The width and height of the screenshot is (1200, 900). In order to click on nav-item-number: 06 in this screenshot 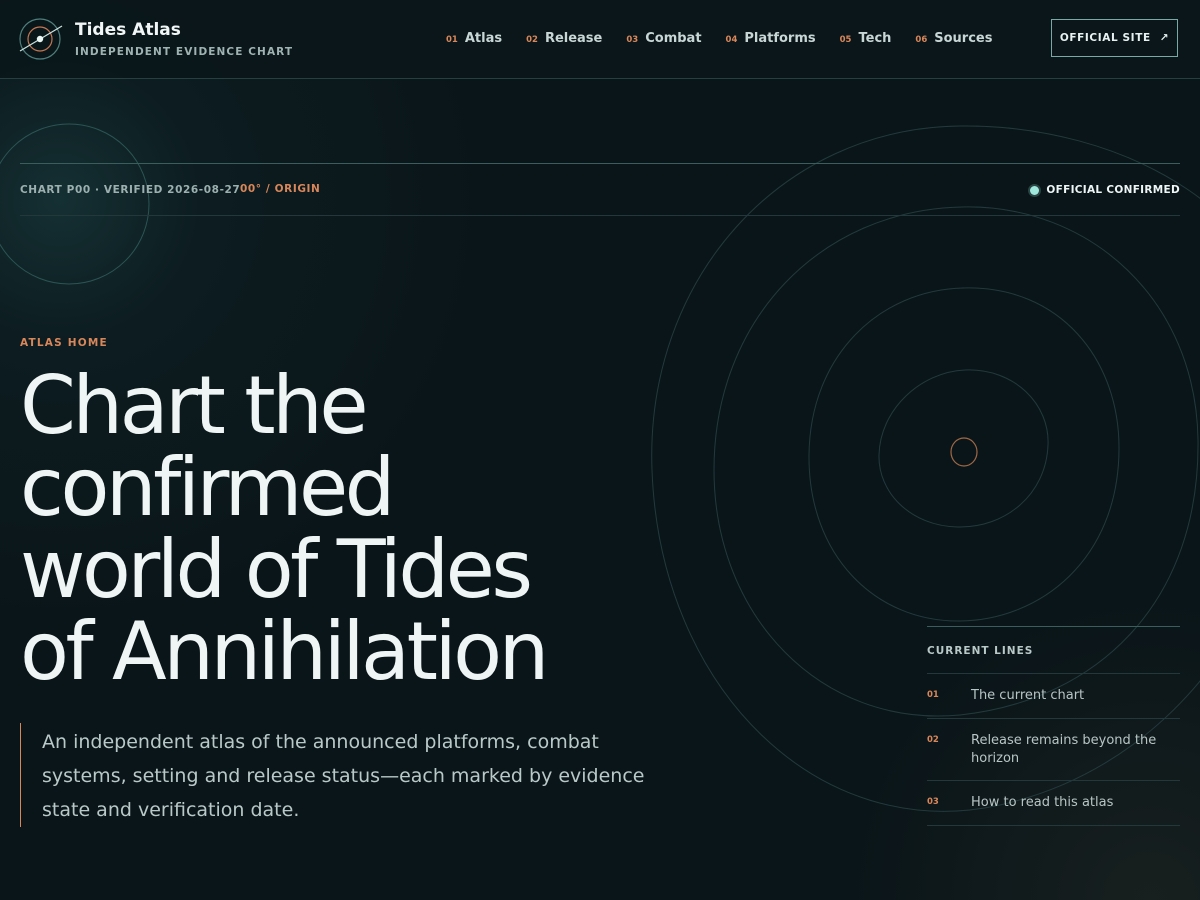, I will do `click(921, 40)`.